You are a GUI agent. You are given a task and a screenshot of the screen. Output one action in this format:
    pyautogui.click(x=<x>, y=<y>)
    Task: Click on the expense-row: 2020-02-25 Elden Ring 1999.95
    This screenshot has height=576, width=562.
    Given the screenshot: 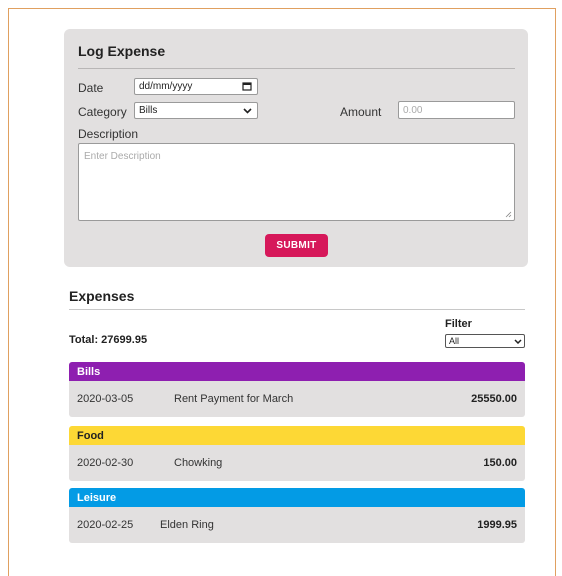 What is the action you would take?
    pyautogui.click(x=297, y=525)
    